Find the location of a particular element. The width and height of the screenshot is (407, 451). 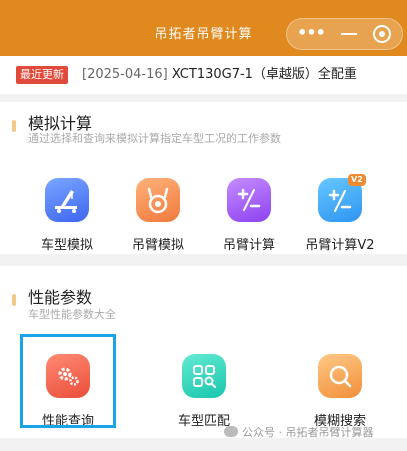

crane-icon is located at coordinates (67, 200).